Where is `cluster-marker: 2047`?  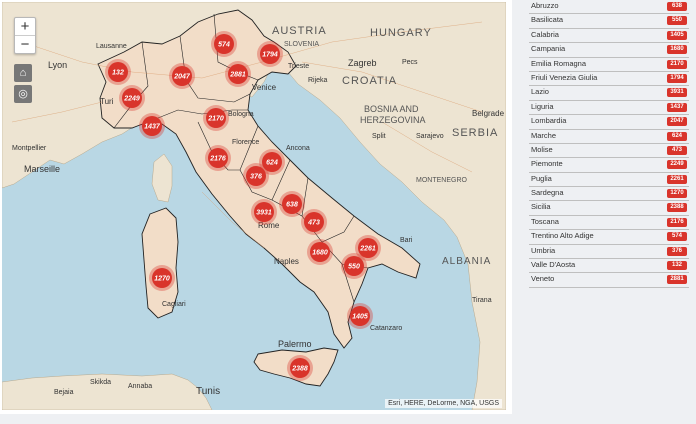
cluster-marker: 2047 is located at coordinates (182, 76).